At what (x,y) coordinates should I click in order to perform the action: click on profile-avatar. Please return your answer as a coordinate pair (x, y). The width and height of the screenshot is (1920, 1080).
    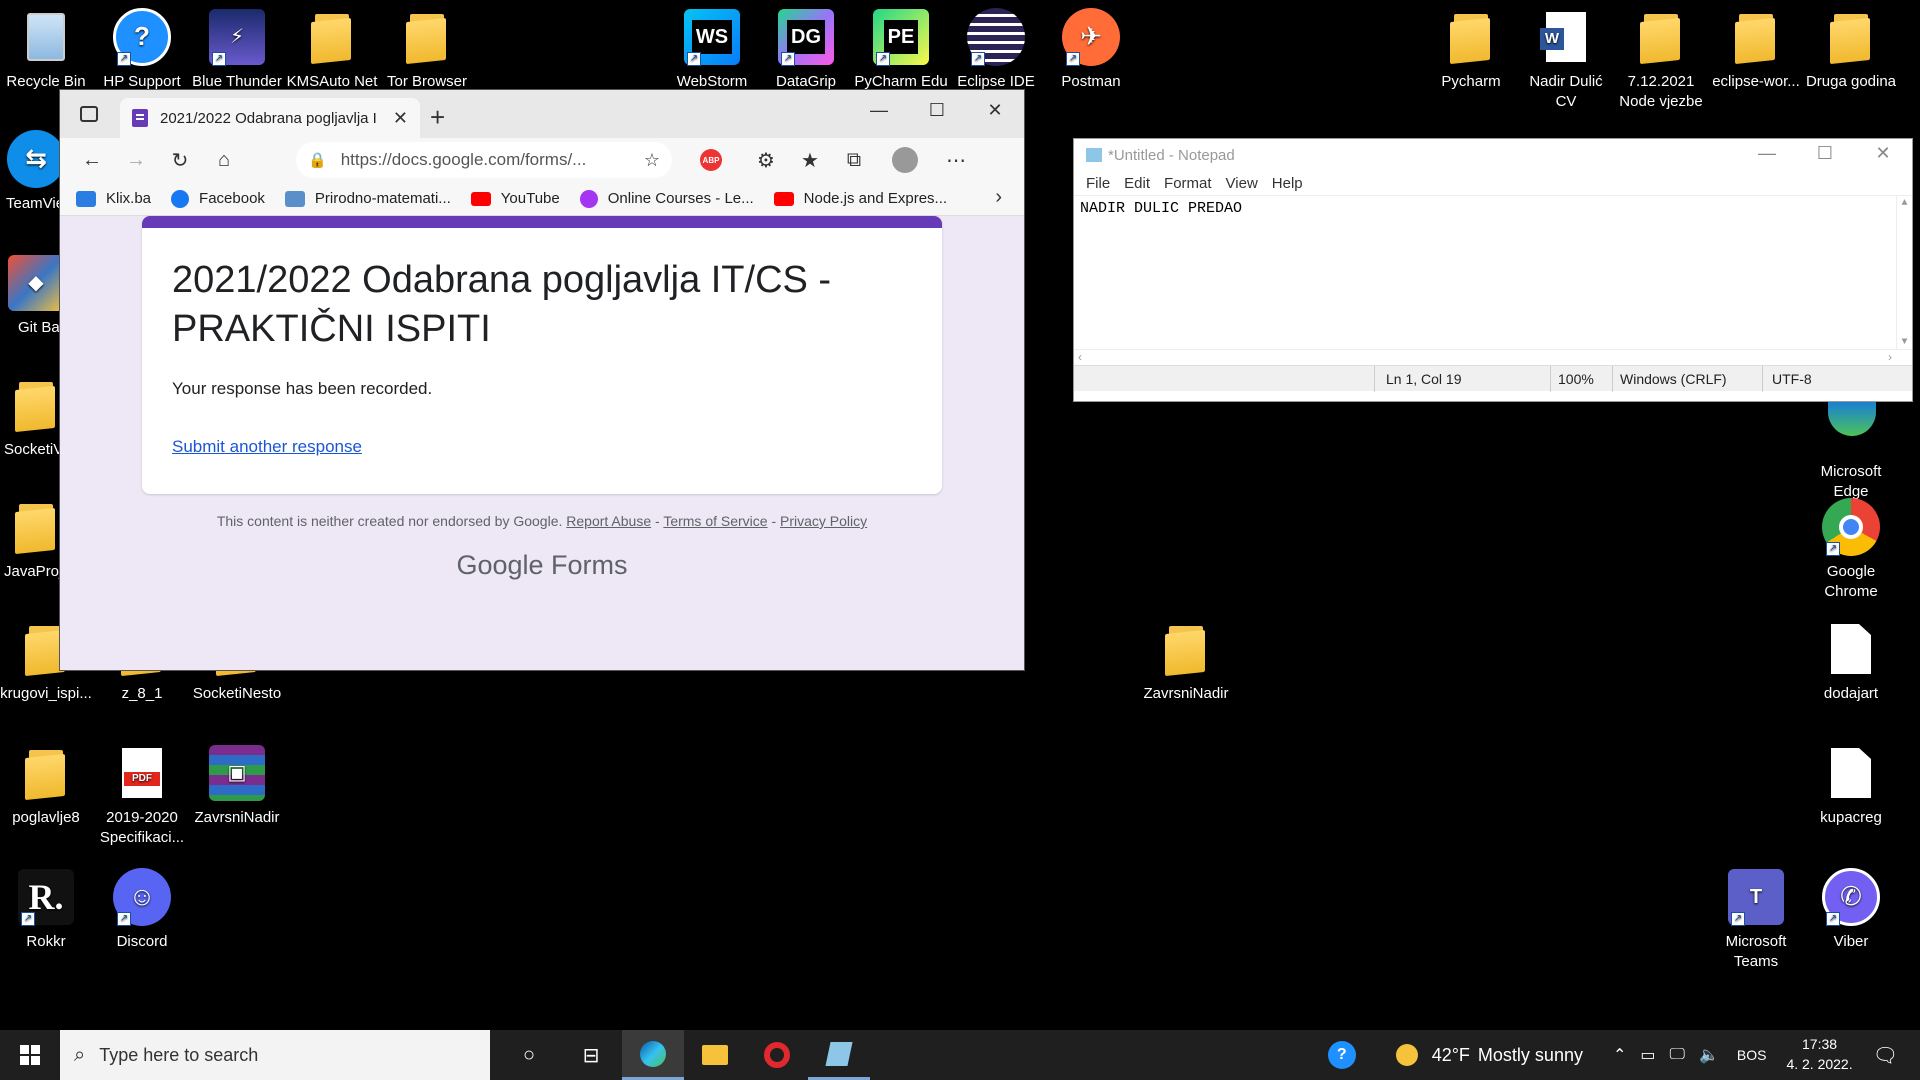
    Looking at the image, I should click on (905, 160).